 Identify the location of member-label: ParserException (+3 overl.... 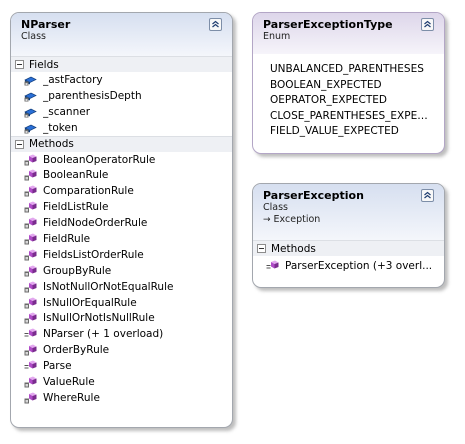
(359, 265).